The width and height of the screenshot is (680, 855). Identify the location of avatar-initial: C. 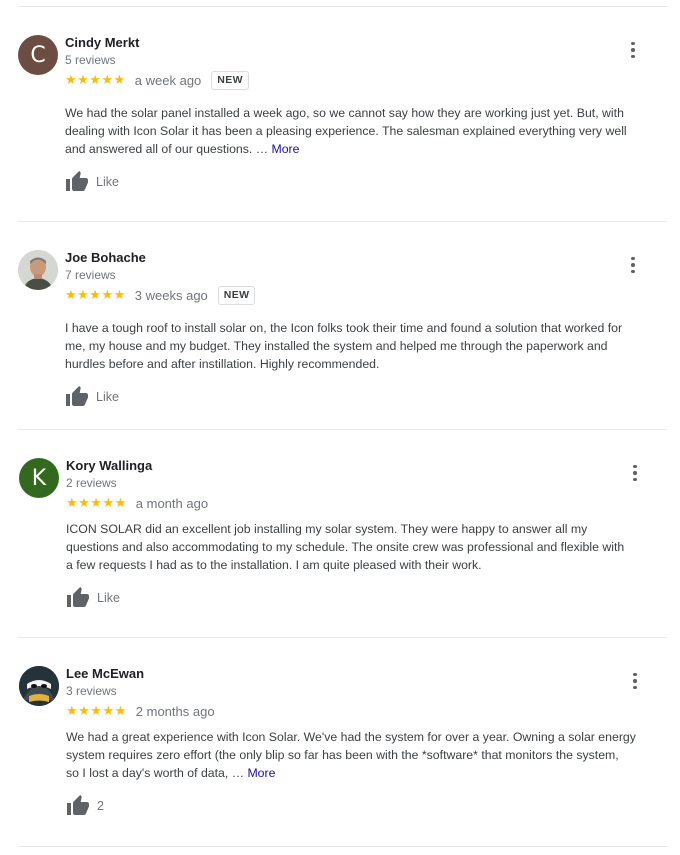
(38, 55).